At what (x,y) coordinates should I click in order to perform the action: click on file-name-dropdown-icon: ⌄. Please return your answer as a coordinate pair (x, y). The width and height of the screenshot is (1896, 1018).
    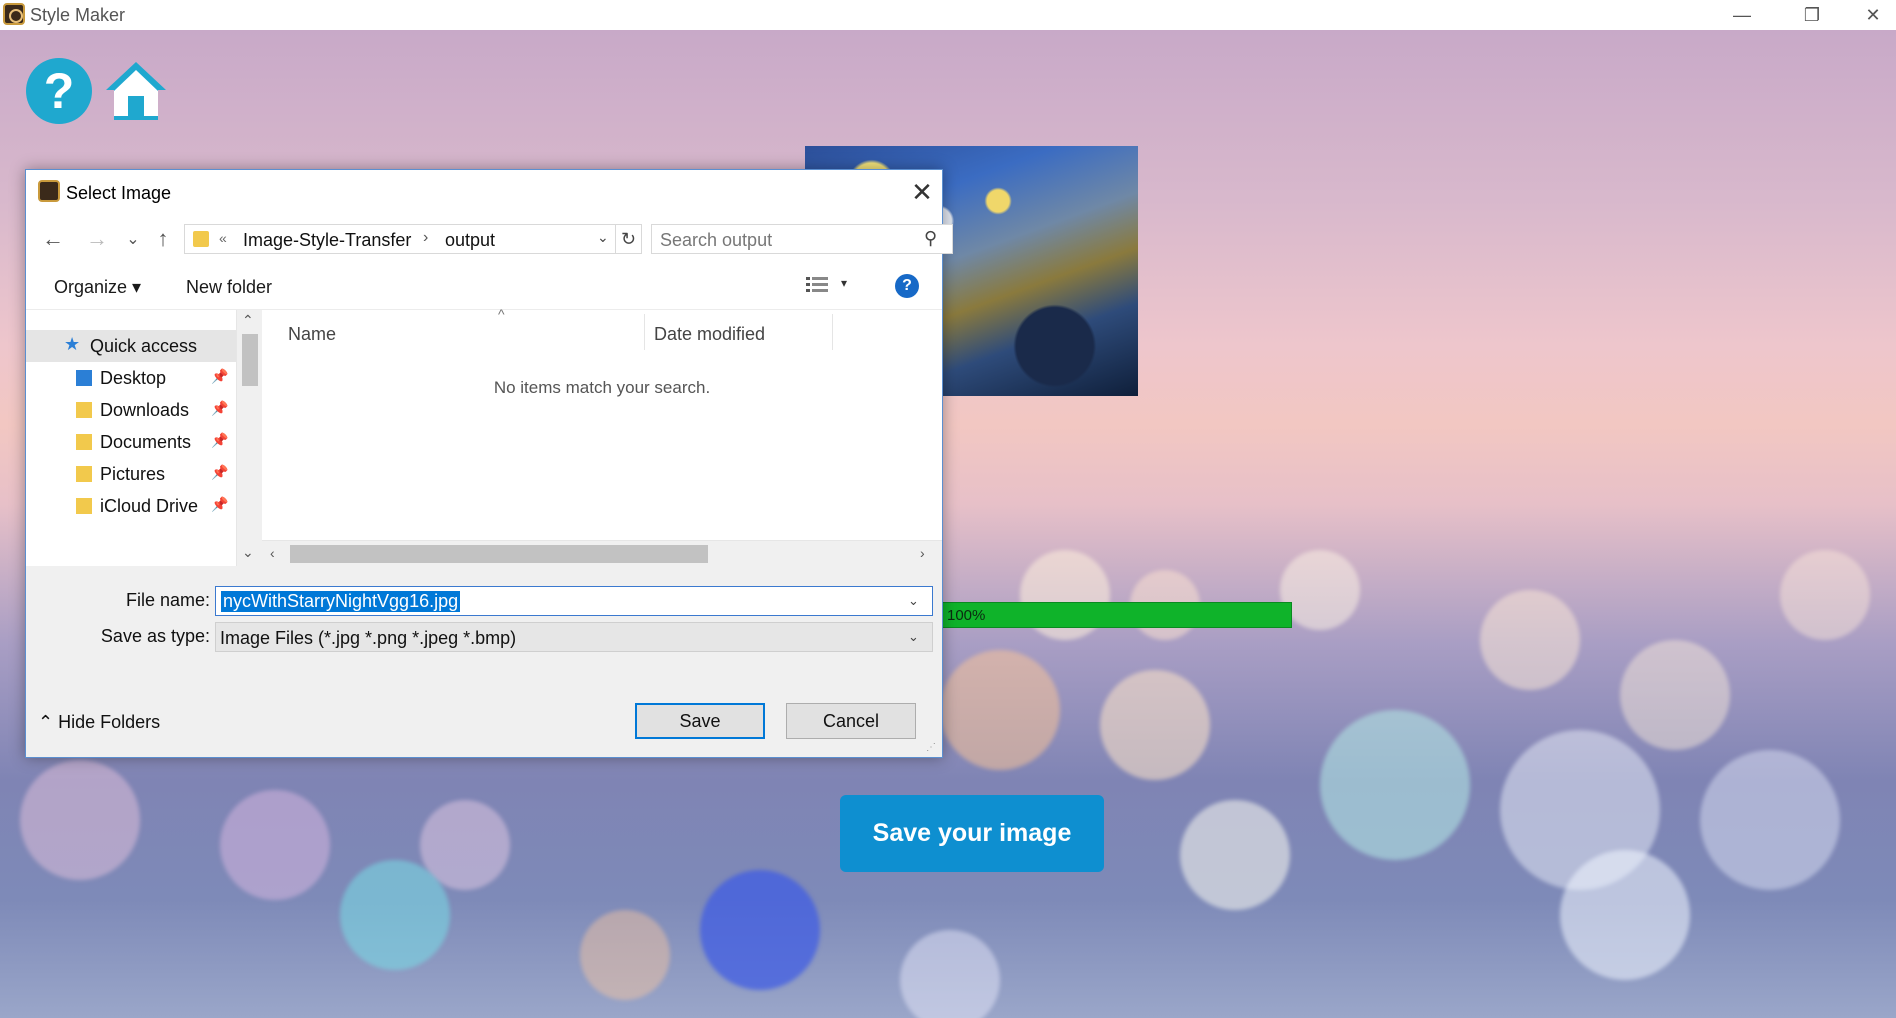
    Looking at the image, I should click on (913, 601).